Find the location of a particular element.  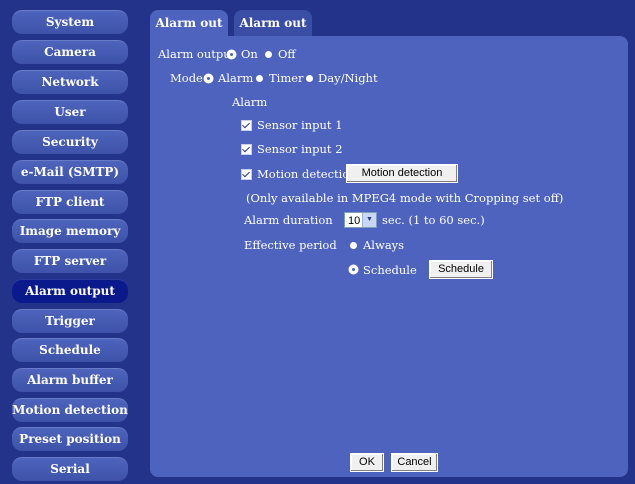

mode-daynight-radio is located at coordinates (309, 78).